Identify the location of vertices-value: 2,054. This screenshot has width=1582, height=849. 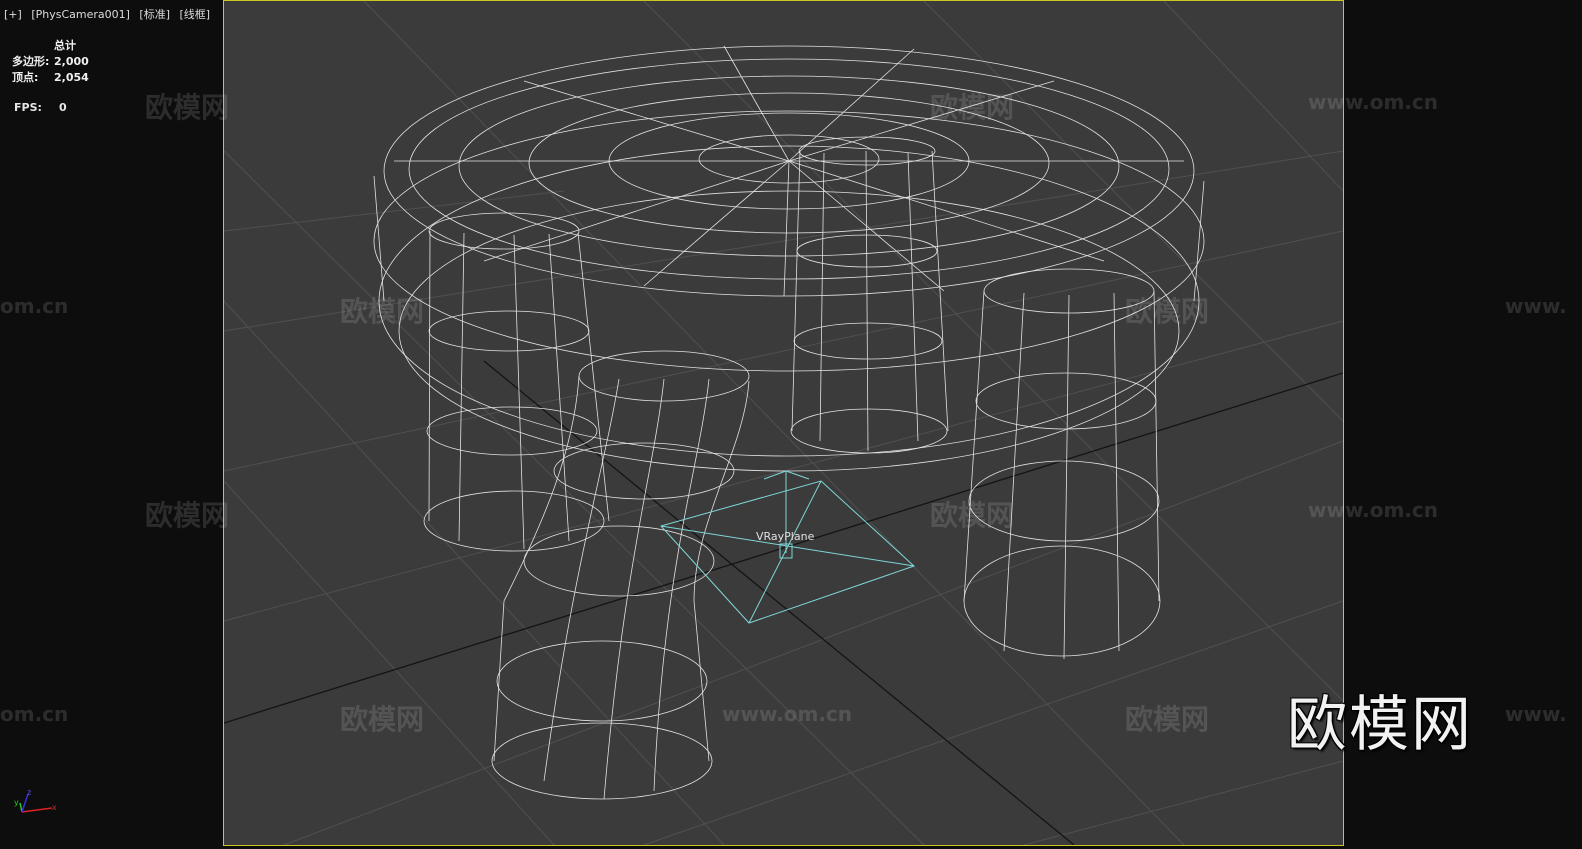
(71, 77).